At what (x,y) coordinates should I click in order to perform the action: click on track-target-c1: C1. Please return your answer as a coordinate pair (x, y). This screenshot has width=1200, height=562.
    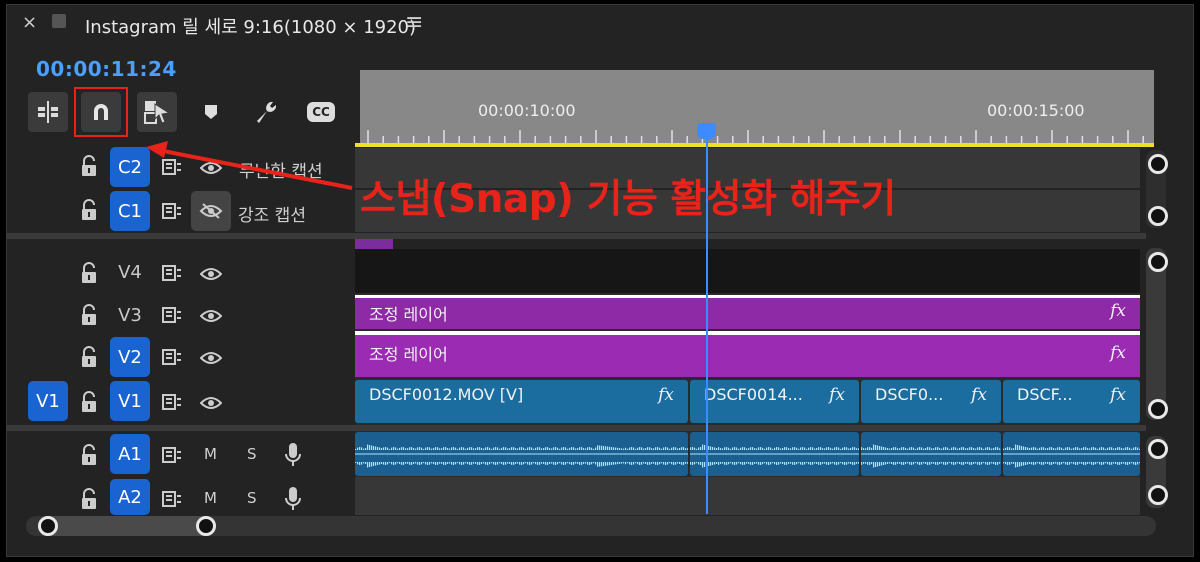
    Looking at the image, I should click on (130, 211).